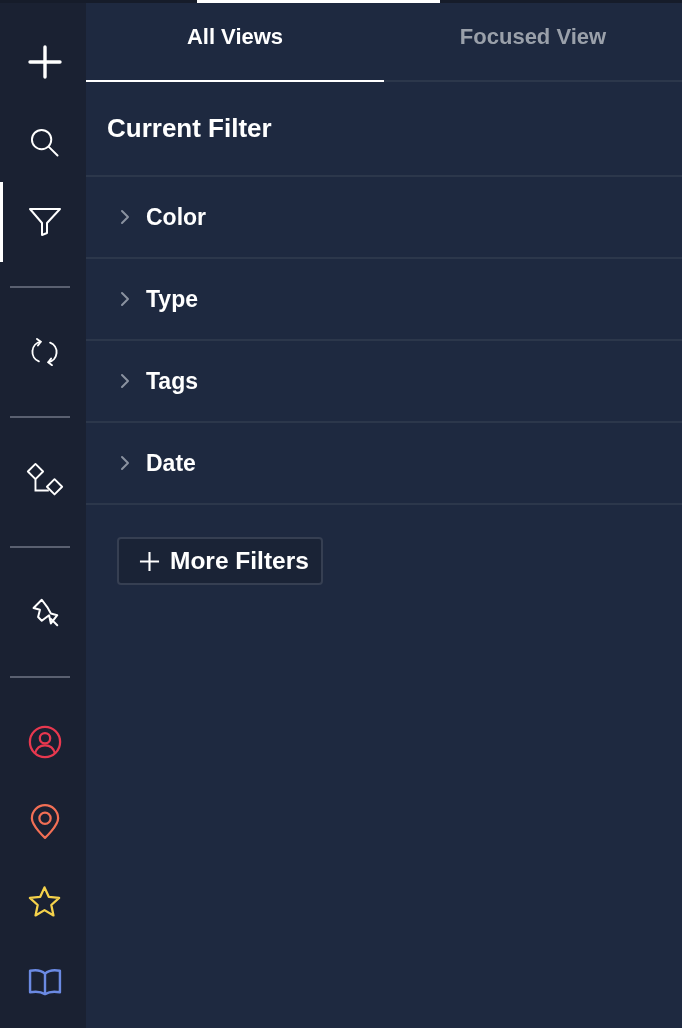 Image resolution: width=682 pixels, height=1028 pixels. I want to click on filter-section-label: Type, so click(172, 299).